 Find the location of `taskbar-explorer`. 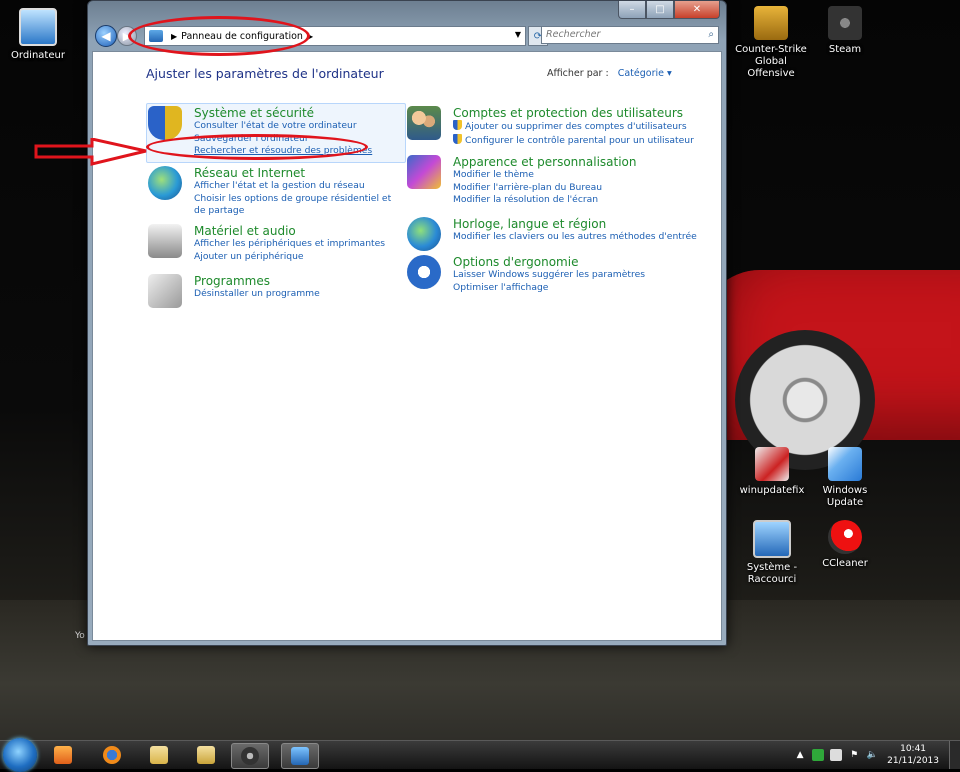

taskbar-explorer is located at coordinates (159, 755).